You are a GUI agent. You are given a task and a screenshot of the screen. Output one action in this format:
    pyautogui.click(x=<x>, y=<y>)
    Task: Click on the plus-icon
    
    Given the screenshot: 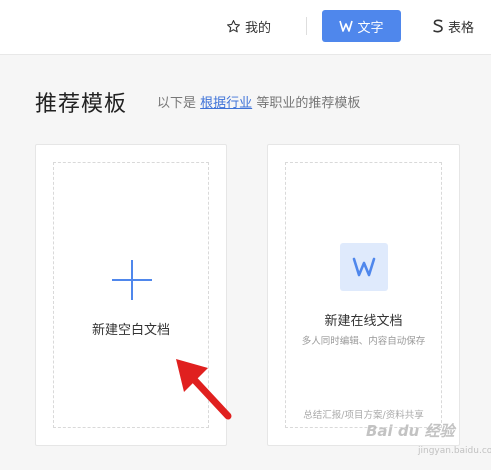 What is the action you would take?
    pyautogui.click(x=132, y=280)
    